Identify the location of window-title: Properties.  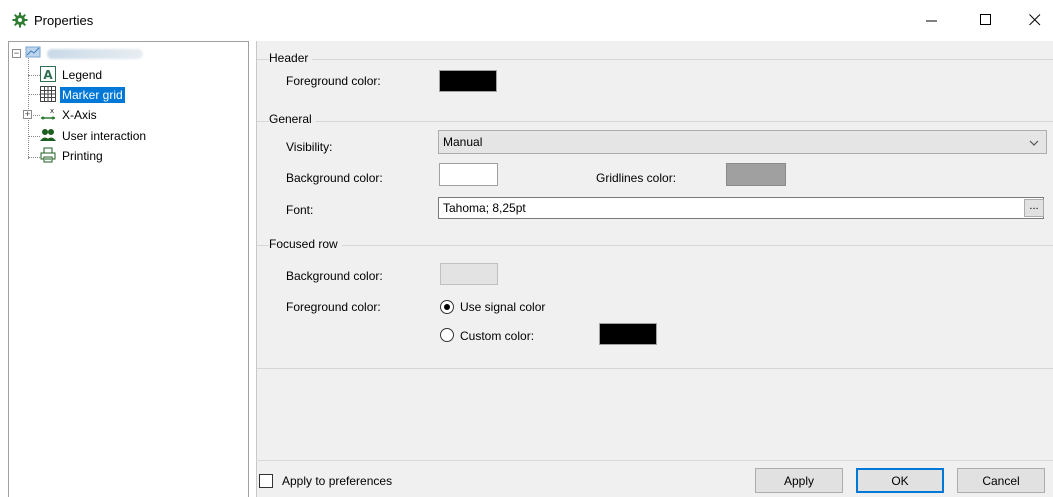
(64, 20).